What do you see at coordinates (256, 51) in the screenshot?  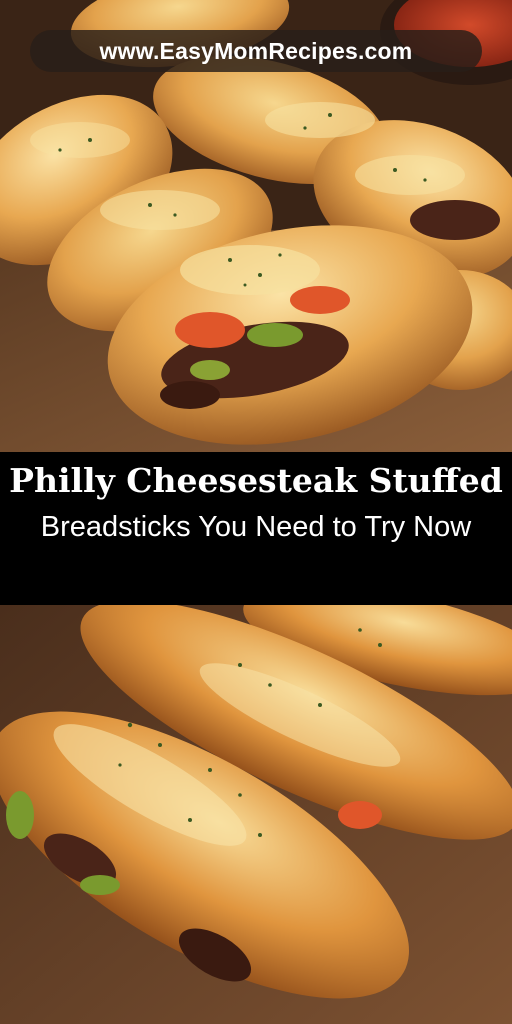 I see `website-url-banner: www.EasyMomRecipes.com` at bounding box center [256, 51].